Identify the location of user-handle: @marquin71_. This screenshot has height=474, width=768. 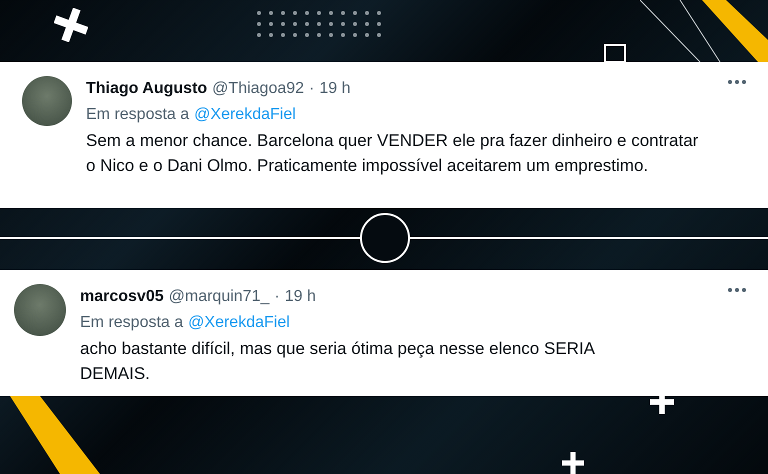
(219, 297).